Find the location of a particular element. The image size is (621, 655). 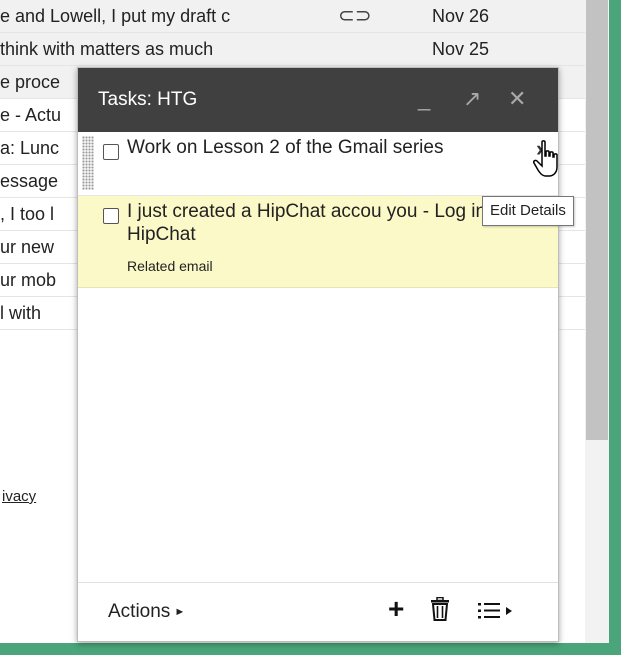

email-subject: e proce is located at coordinates (30, 82).